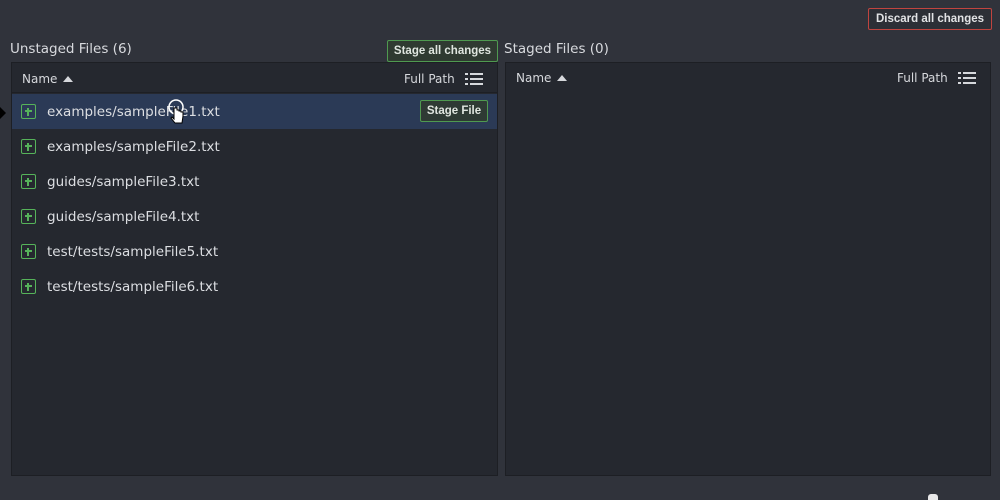  Describe the element at coordinates (556, 49) in the screenshot. I see `staged-files-title: Staged Files (0)` at that location.